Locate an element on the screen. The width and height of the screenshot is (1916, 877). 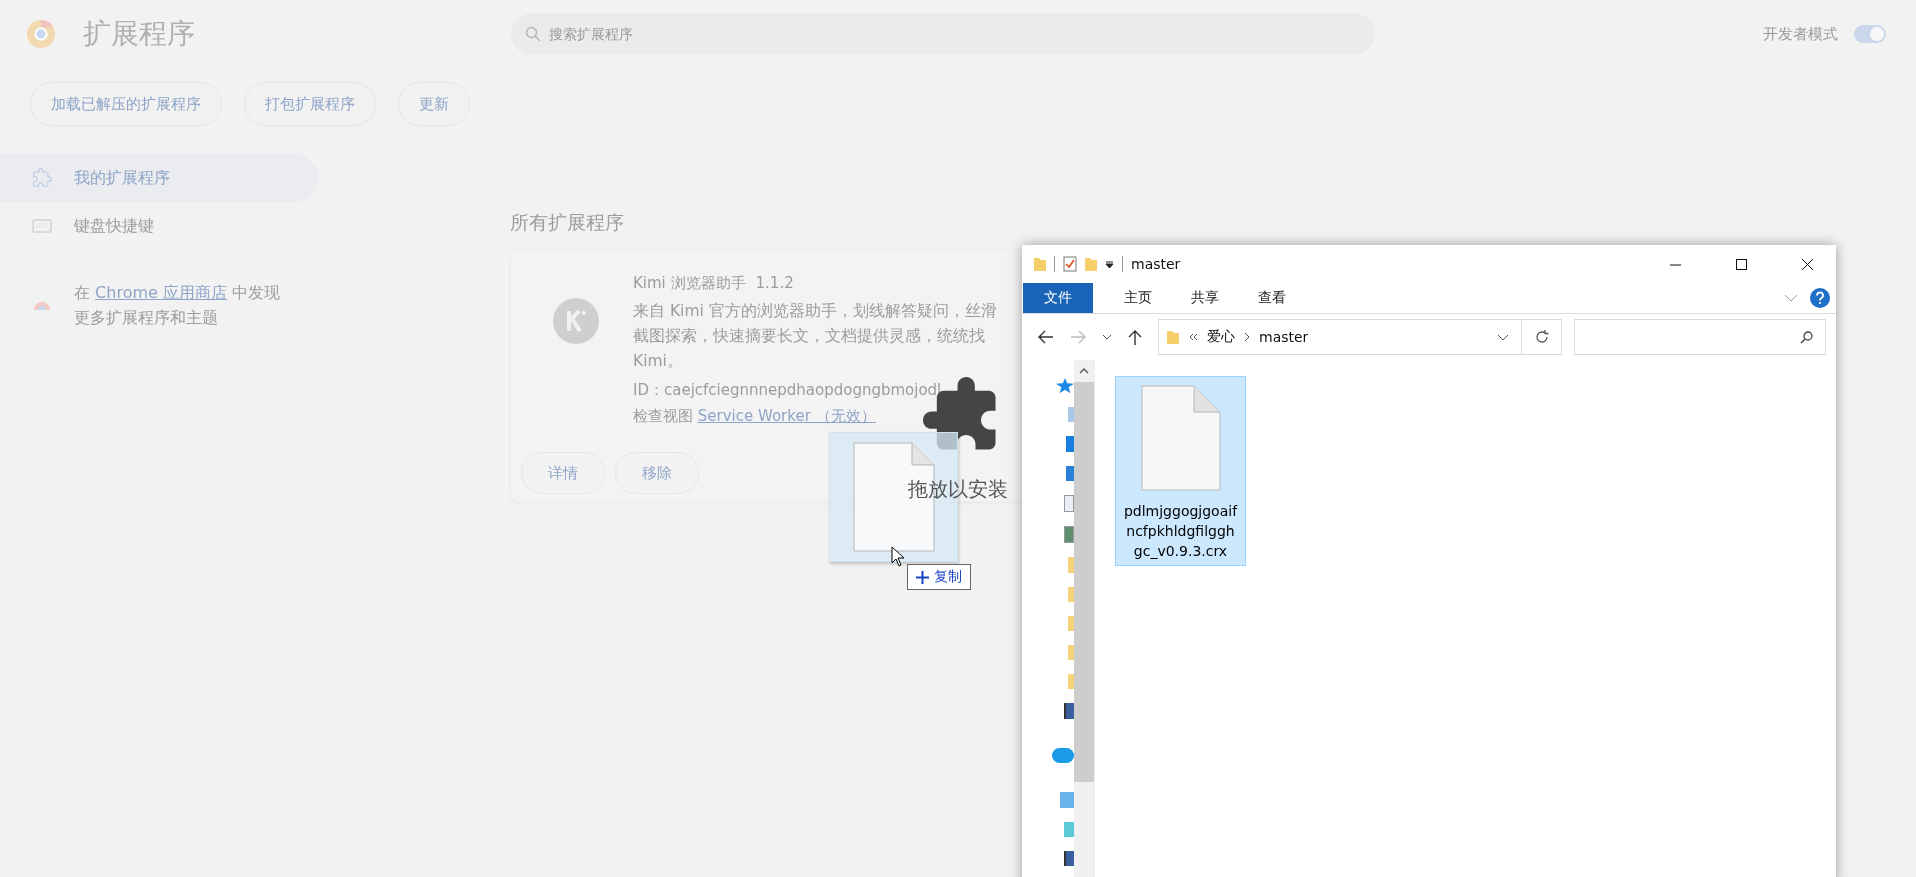
back-arrow-icon is located at coordinates (1046, 337).